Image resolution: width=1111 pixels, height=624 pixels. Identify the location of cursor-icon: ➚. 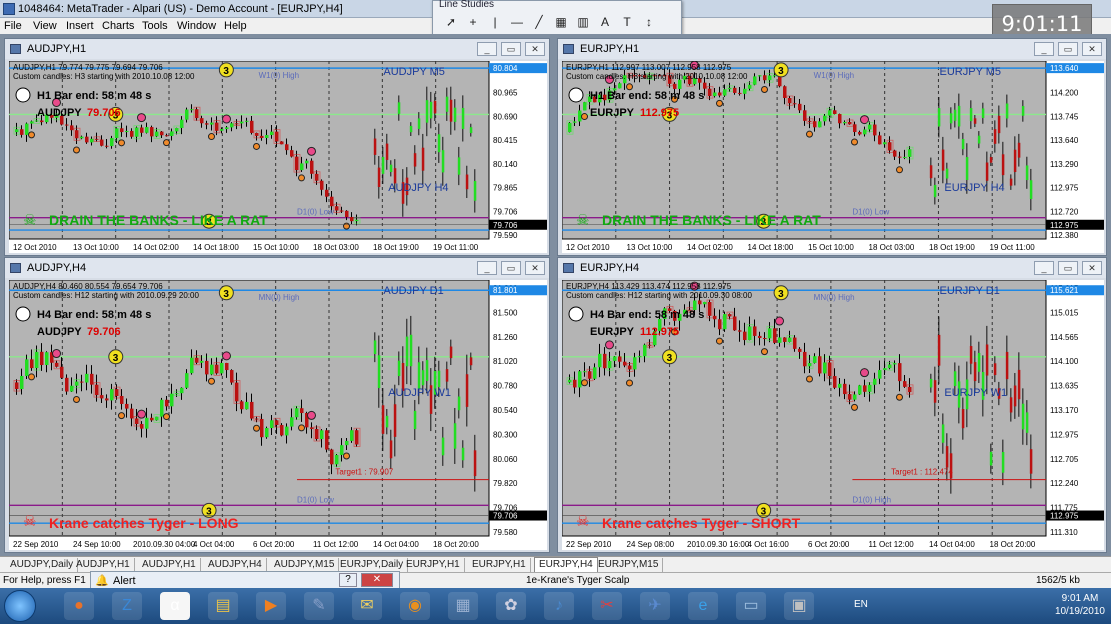
(451, 22).